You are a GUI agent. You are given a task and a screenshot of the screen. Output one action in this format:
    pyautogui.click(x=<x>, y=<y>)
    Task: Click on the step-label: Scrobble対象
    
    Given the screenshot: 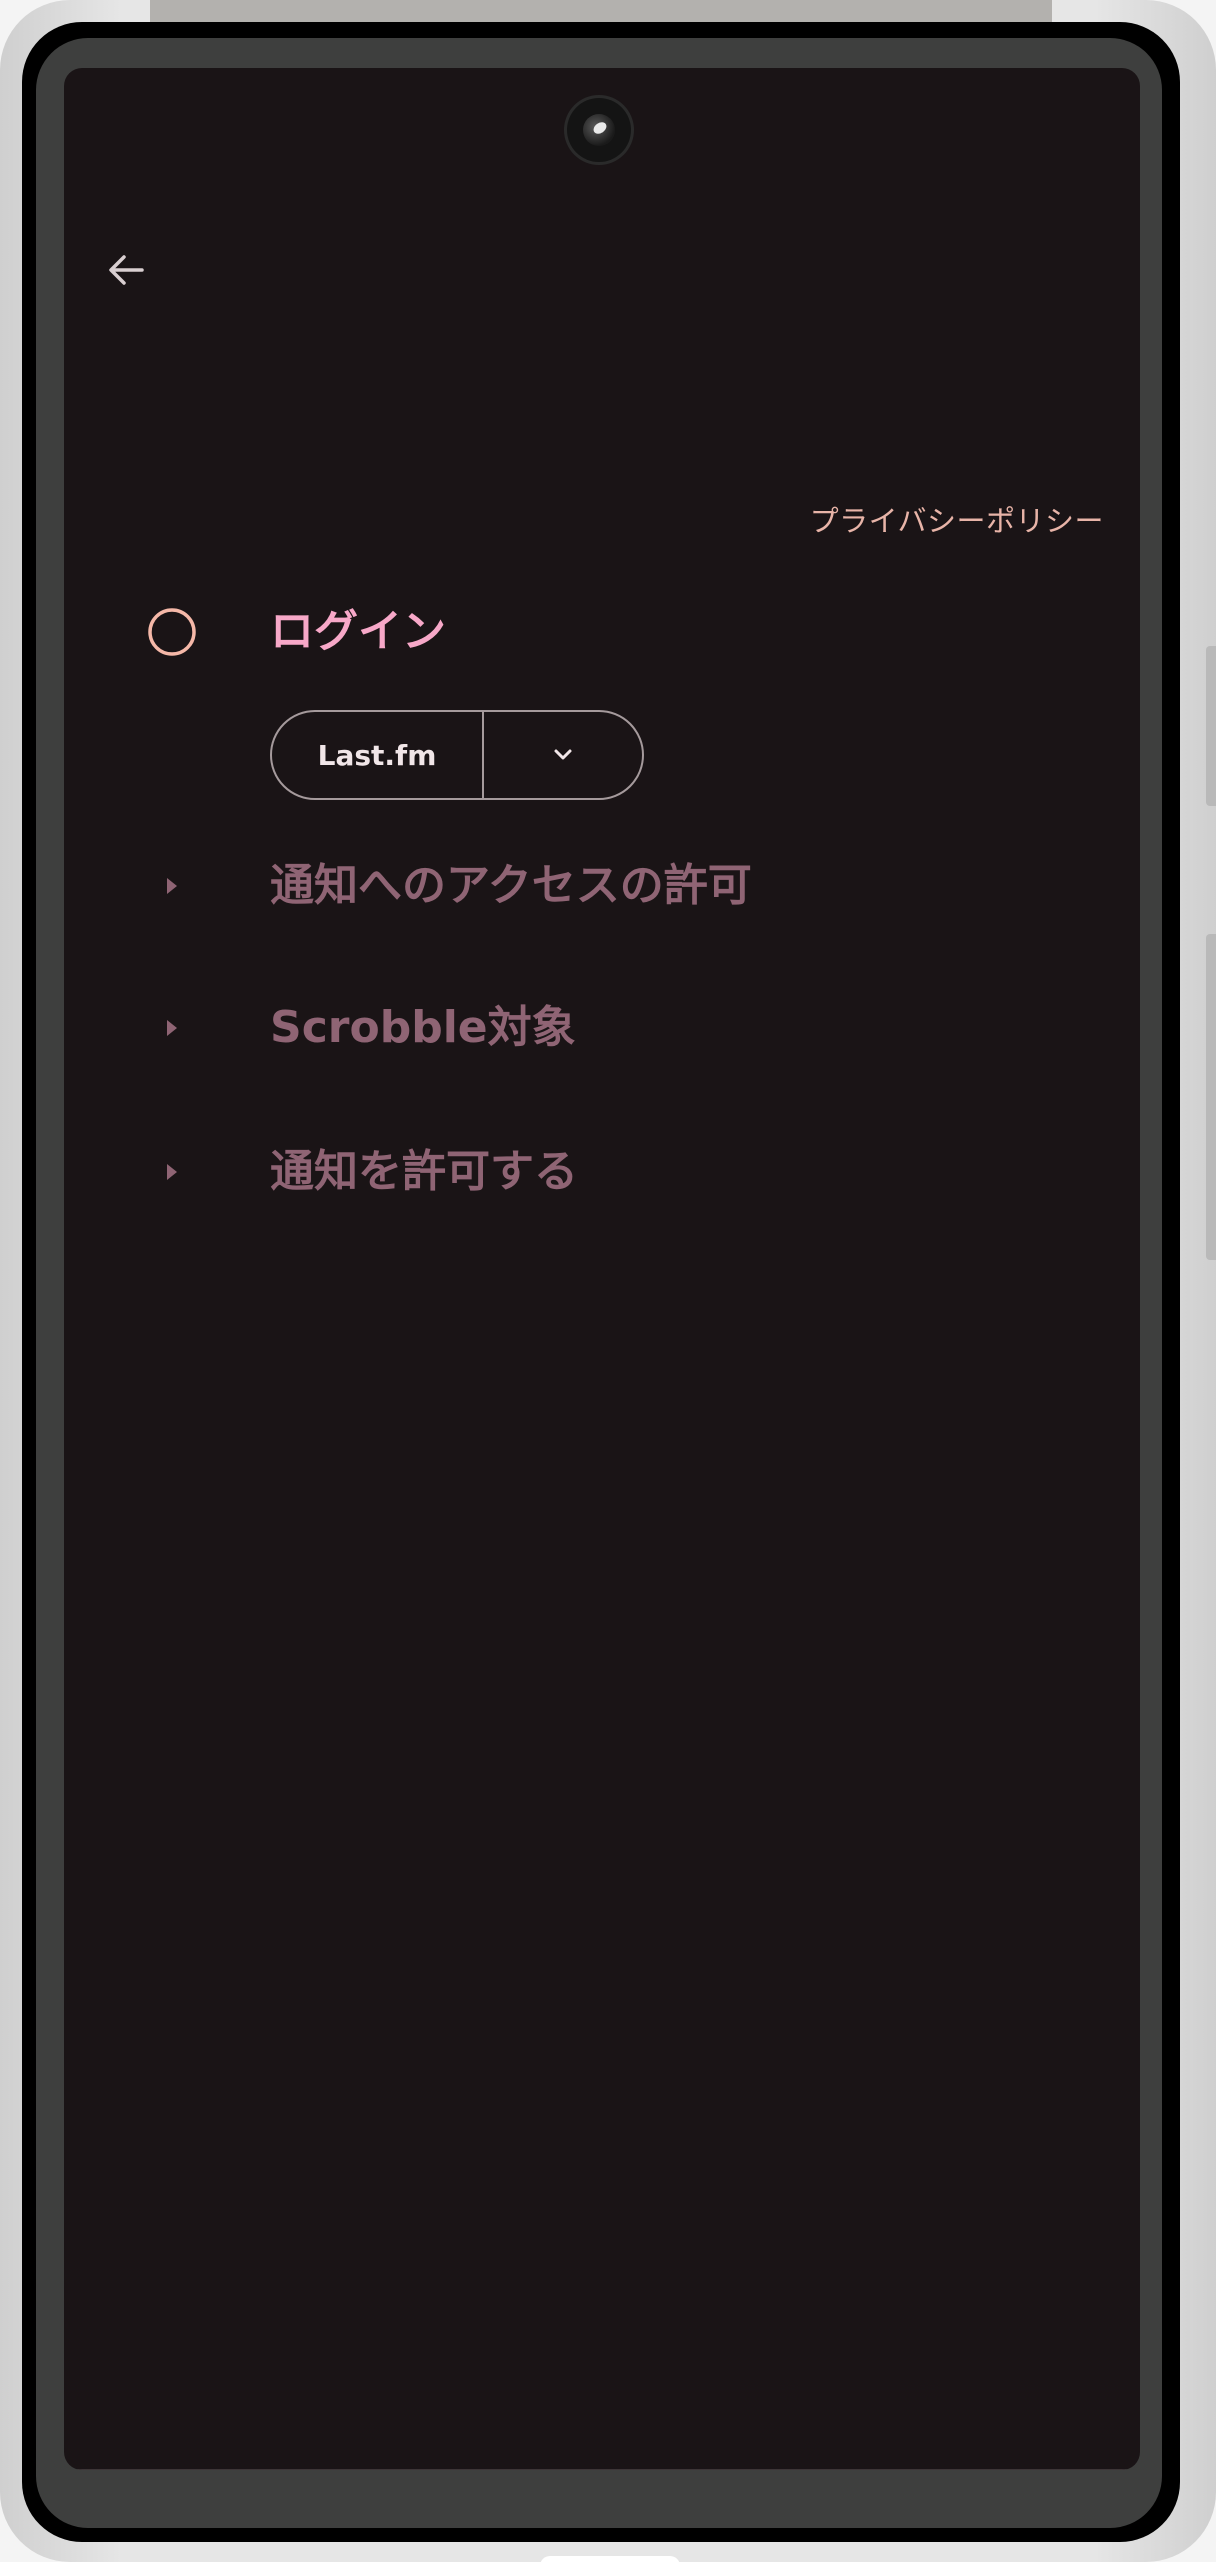 What is the action you would take?
    pyautogui.click(x=423, y=1027)
    